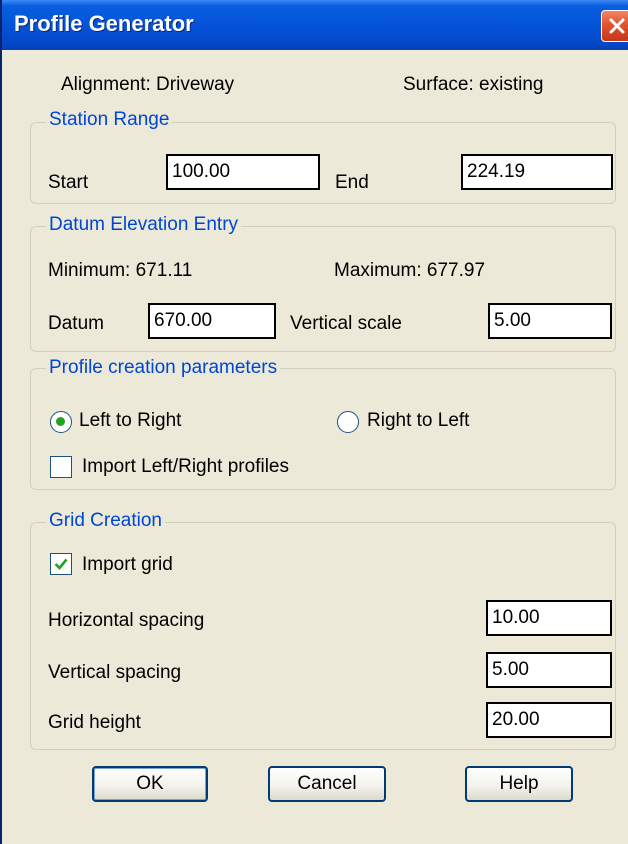 The width and height of the screenshot is (628, 844). Describe the element at coordinates (537, 172) in the screenshot. I see `end-station-input` at that location.